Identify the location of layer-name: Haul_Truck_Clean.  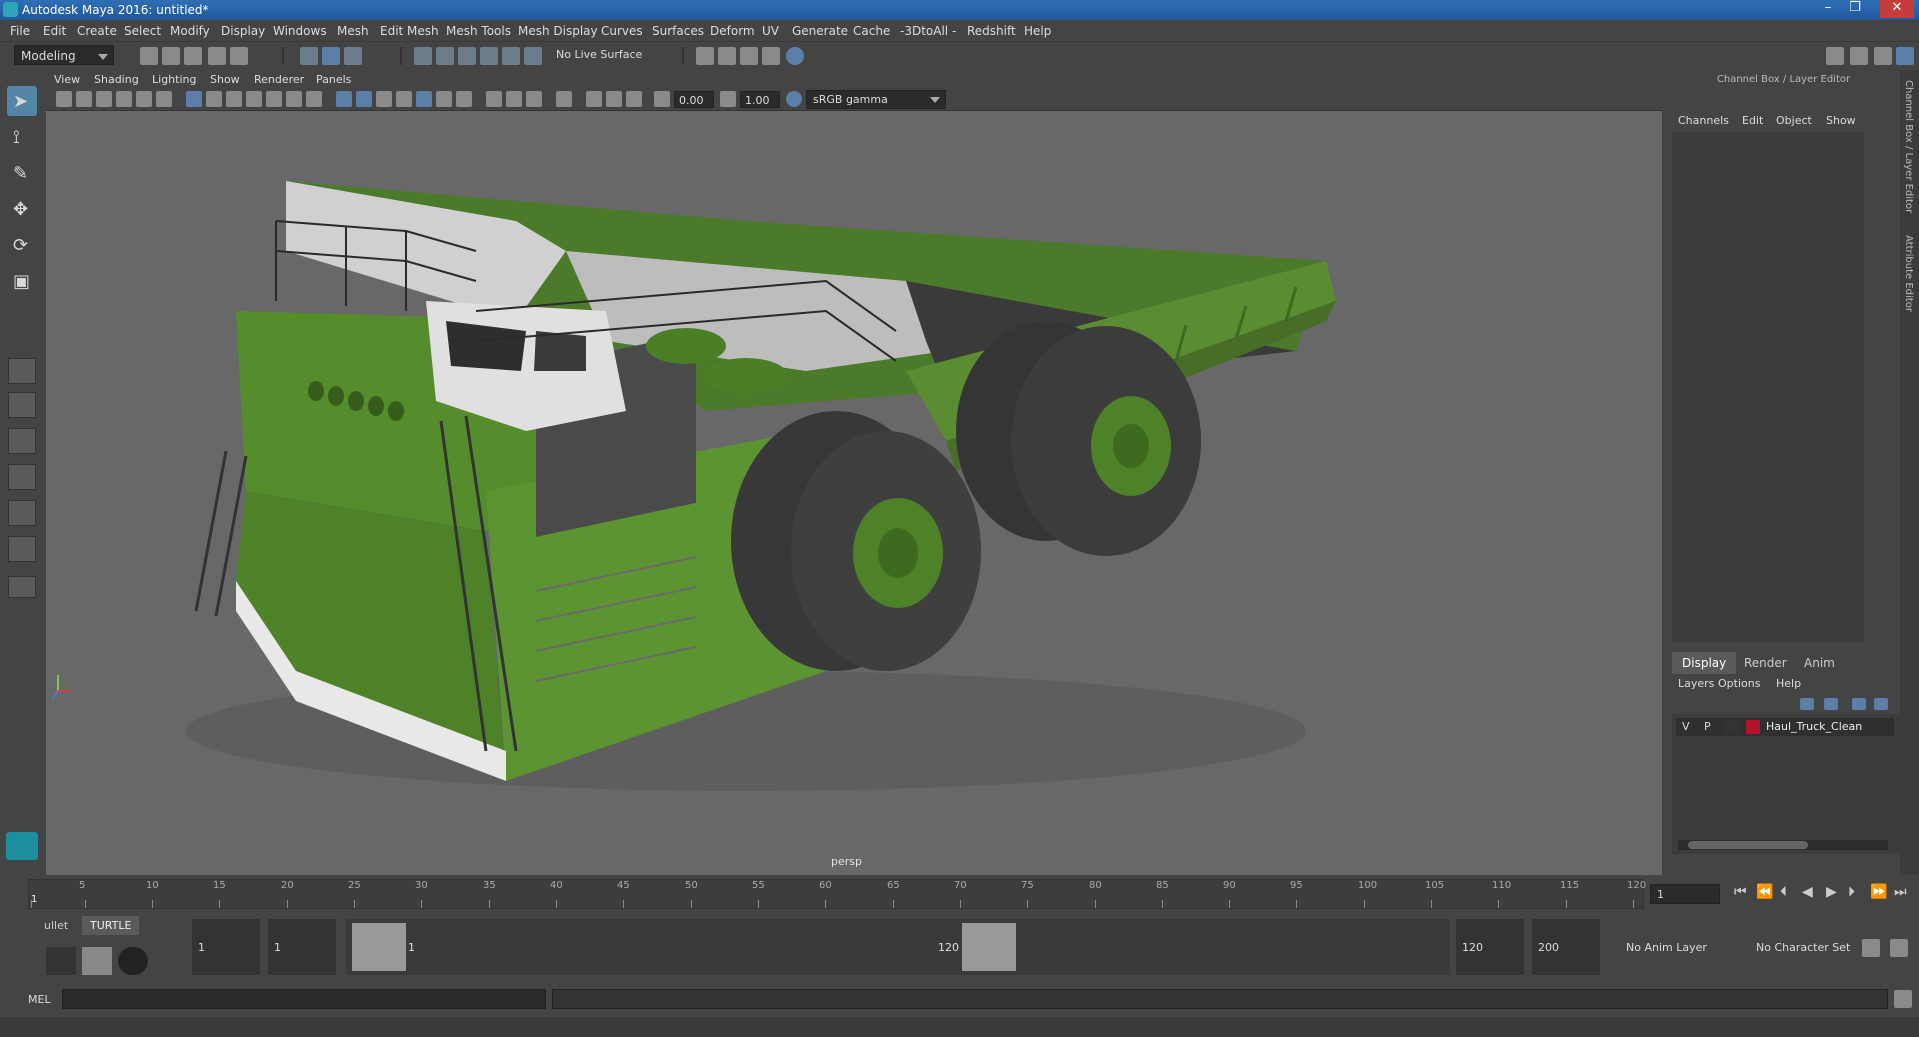
(1814, 726).